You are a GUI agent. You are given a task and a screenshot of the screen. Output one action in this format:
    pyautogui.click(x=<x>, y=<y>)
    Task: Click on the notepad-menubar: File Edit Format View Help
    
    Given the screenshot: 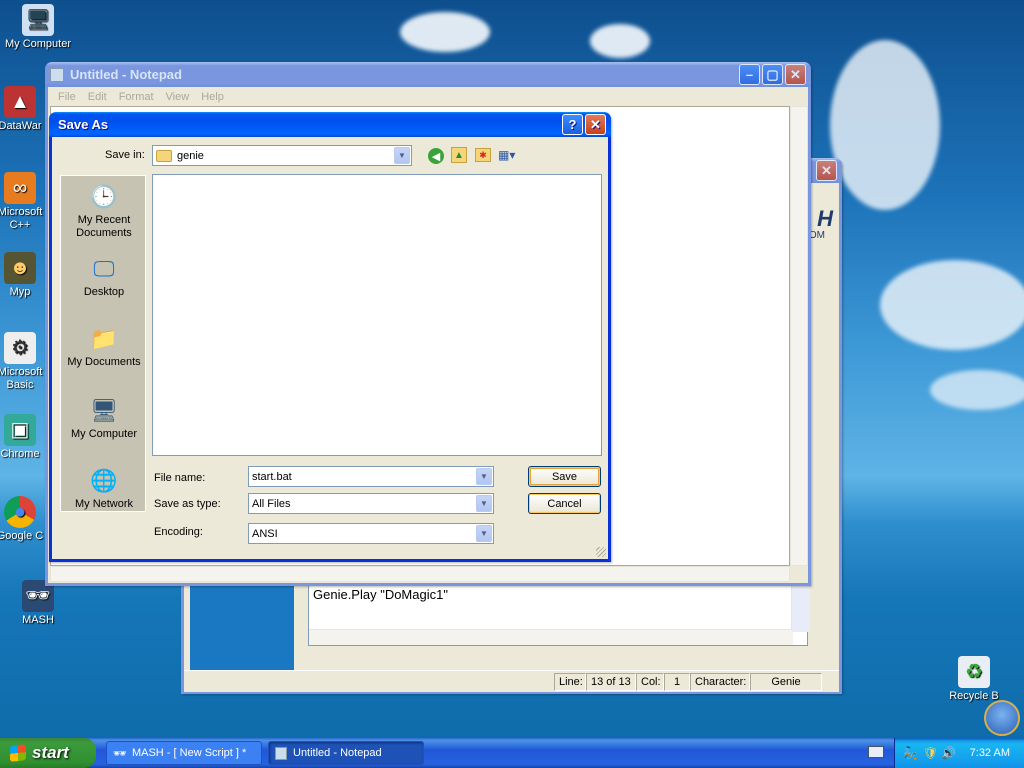 What is the action you would take?
    pyautogui.click(x=428, y=96)
    